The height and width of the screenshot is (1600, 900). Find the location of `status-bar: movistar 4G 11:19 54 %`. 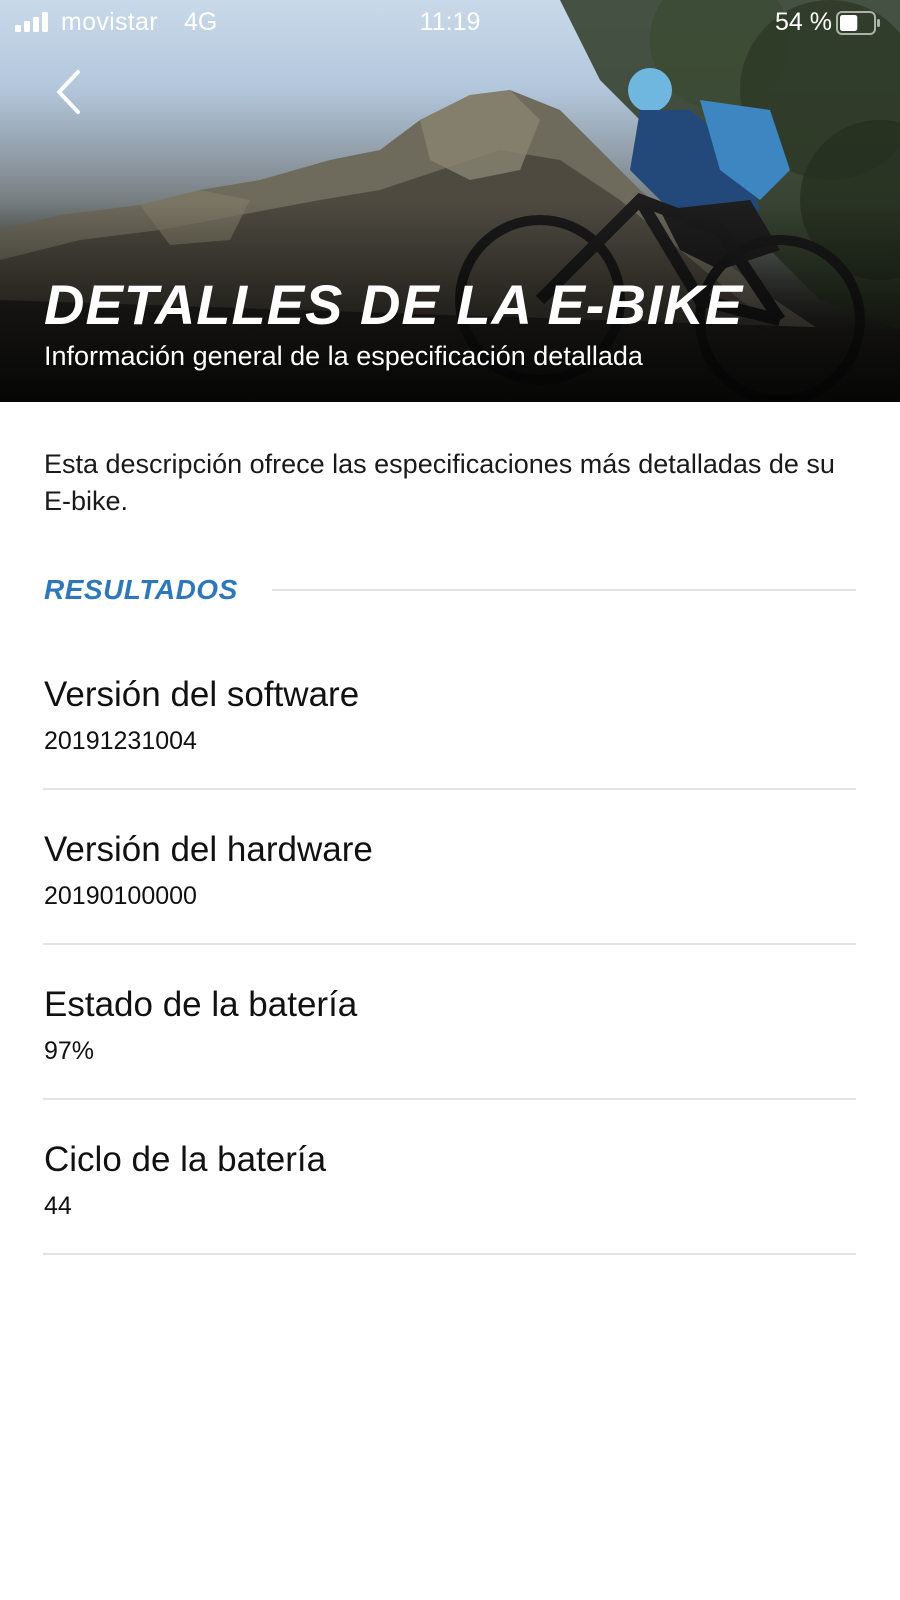

status-bar: movistar 4G 11:19 54 % is located at coordinates (450, 23).